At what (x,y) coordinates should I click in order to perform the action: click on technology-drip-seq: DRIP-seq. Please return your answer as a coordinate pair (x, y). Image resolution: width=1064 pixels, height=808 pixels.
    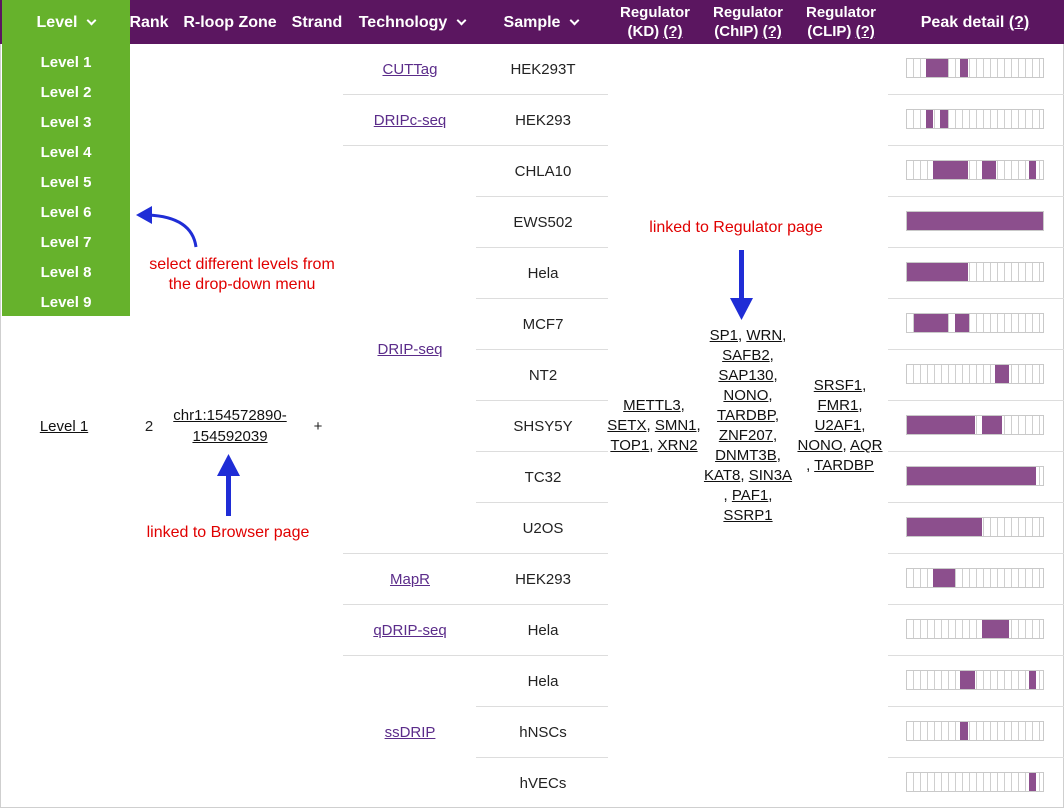
    Looking at the image, I should click on (410, 349).